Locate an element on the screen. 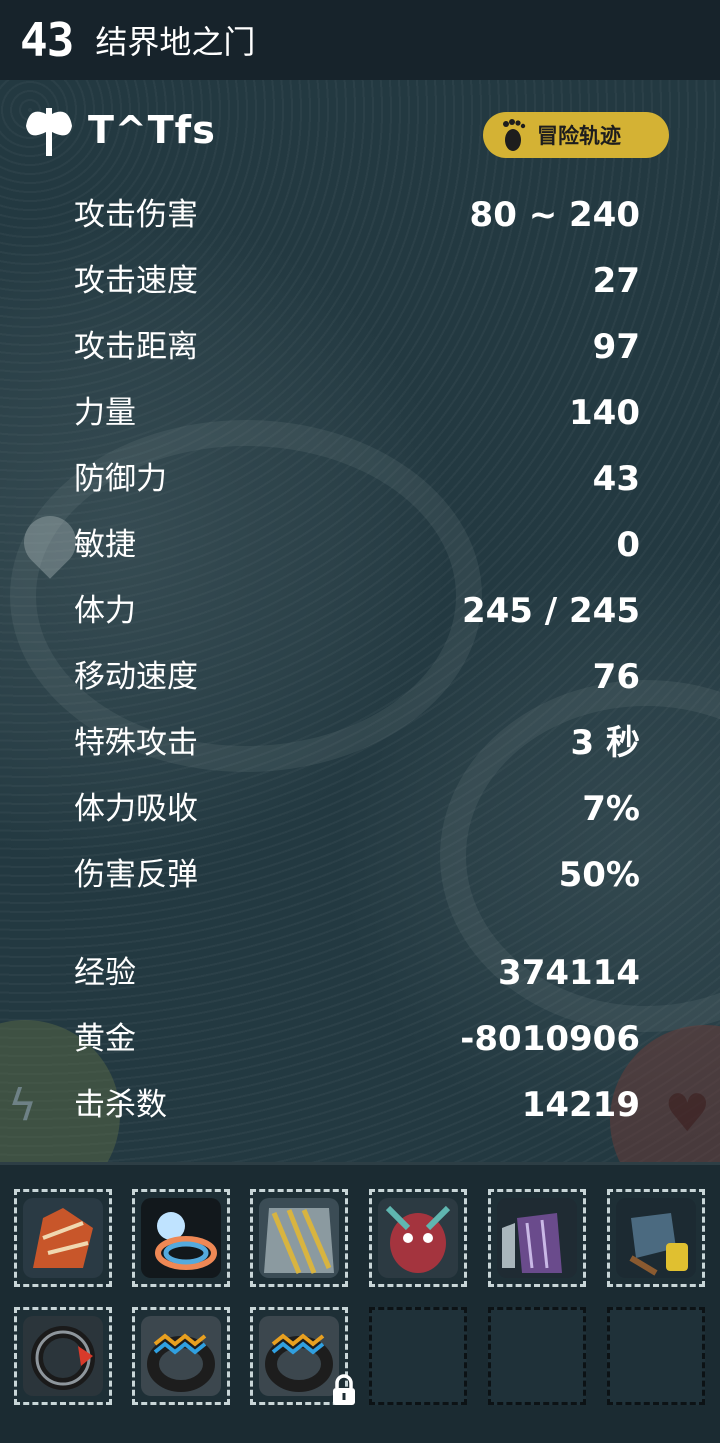 This screenshot has width=720, height=1443. stat-label: 移动速度 is located at coordinates (136, 677).